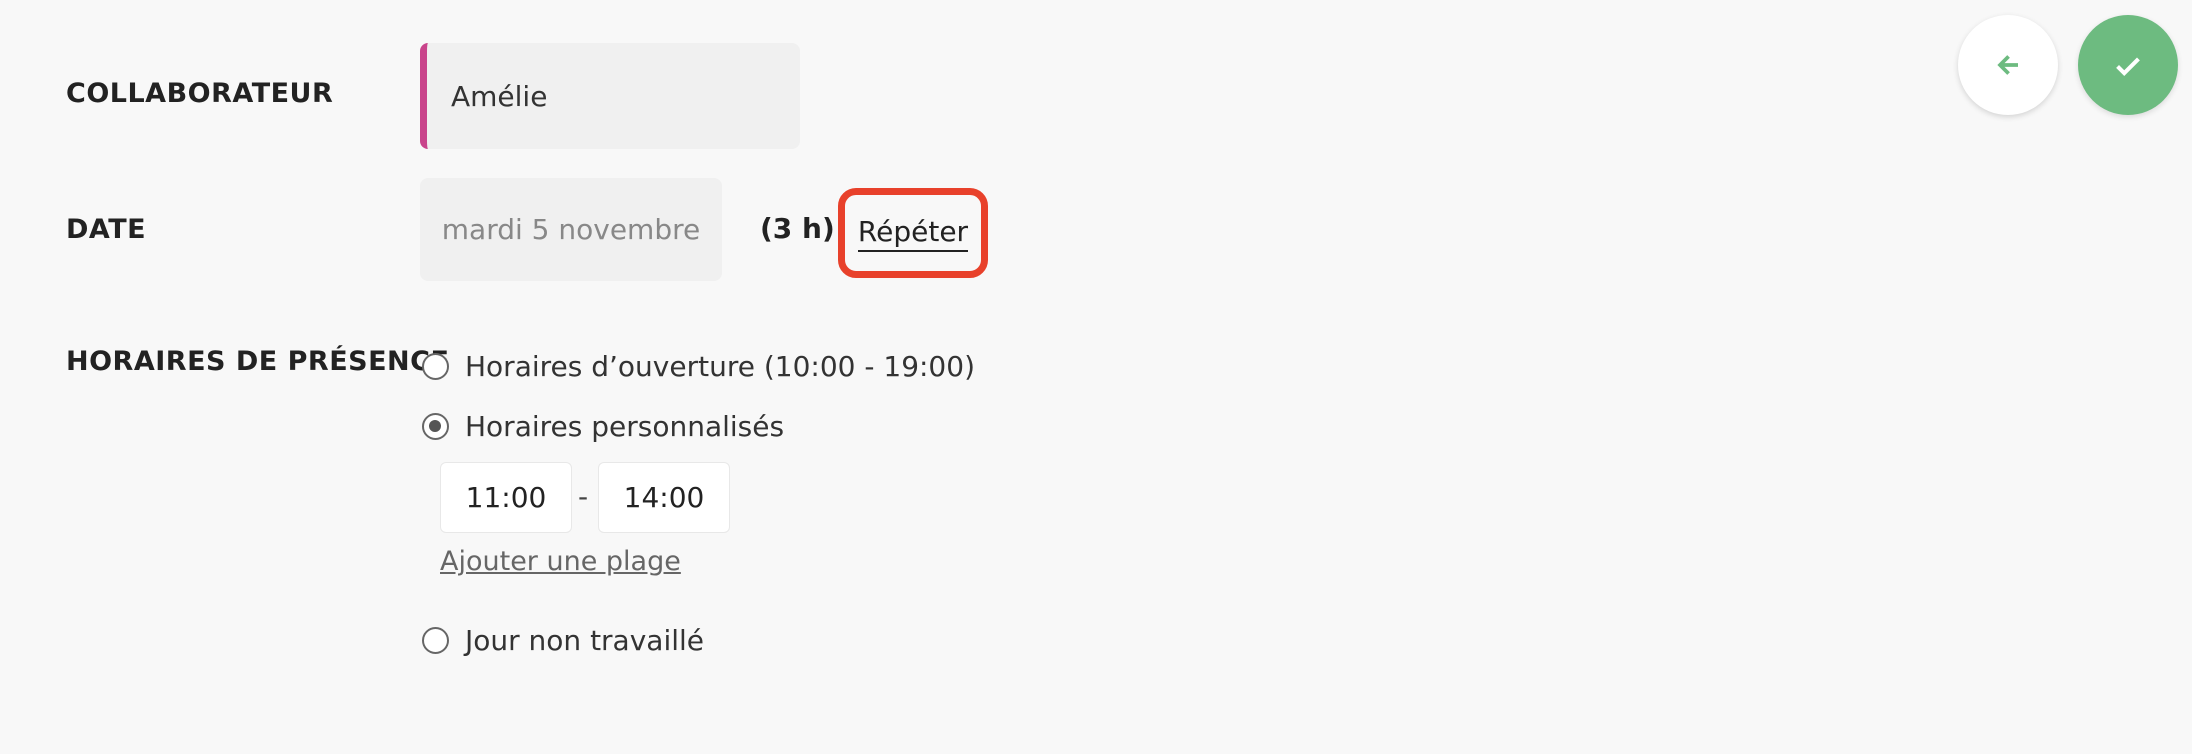  I want to click on check-icon, so click(2128, 66).